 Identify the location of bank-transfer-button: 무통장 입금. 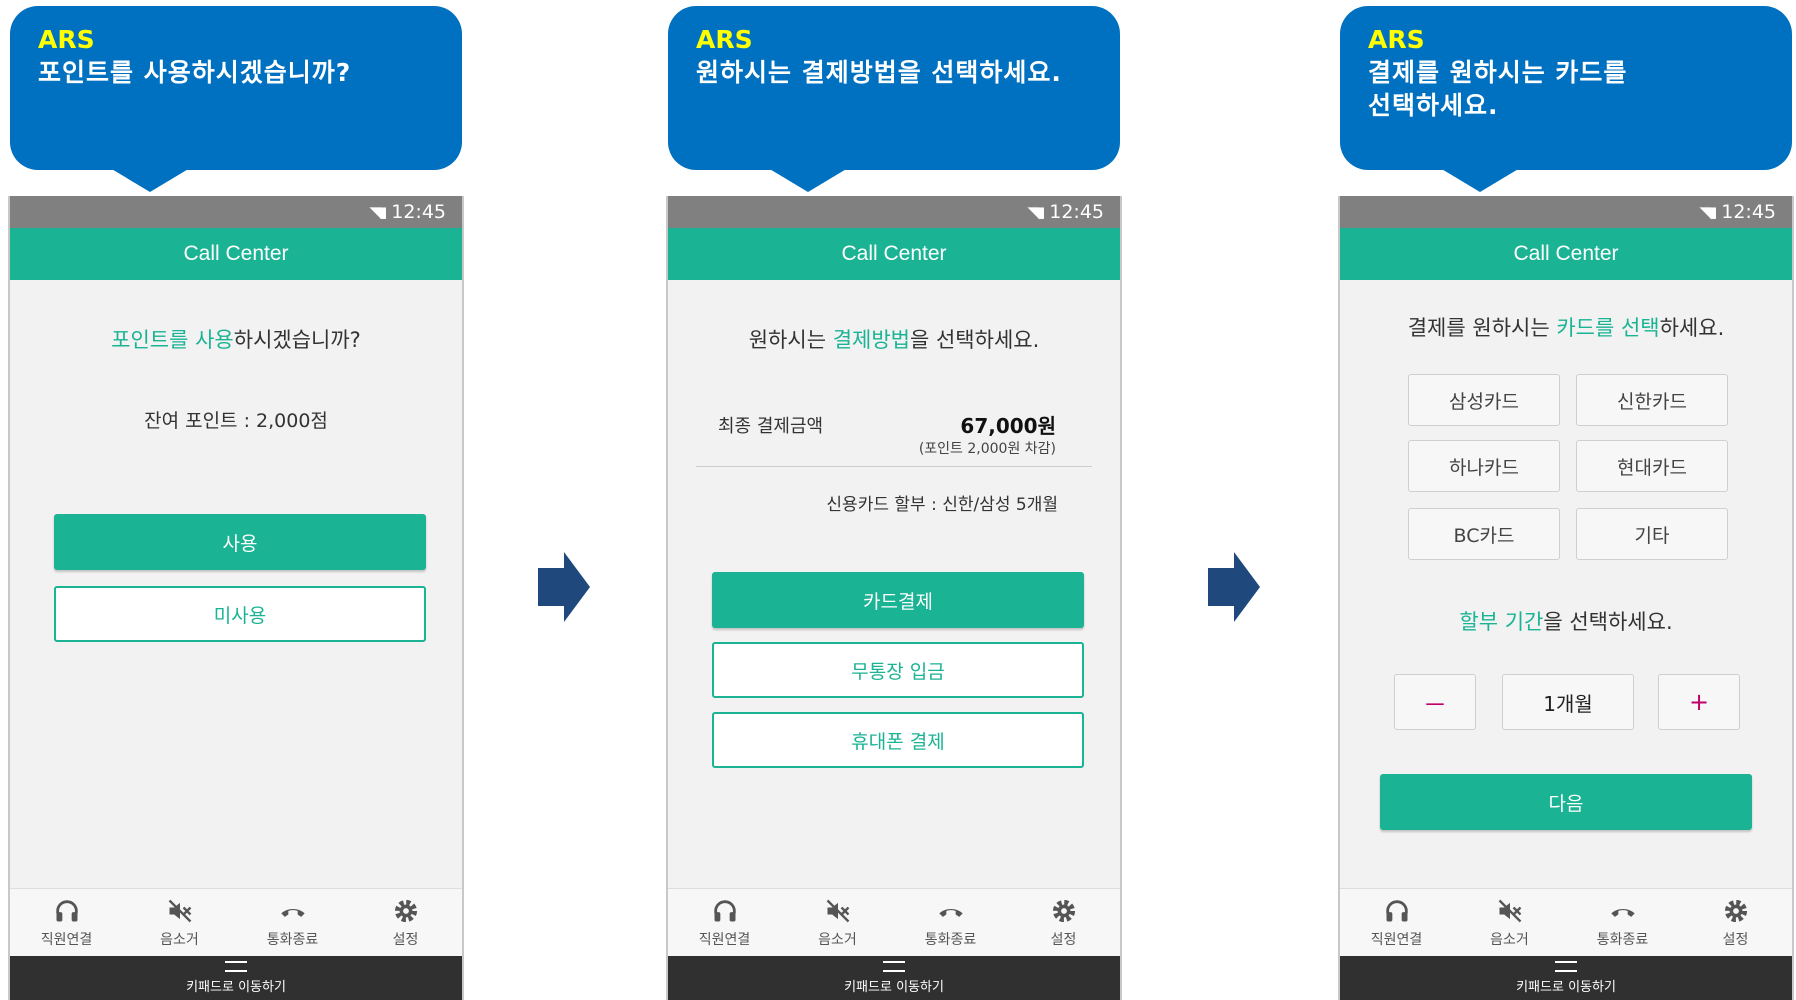
(898, 670).